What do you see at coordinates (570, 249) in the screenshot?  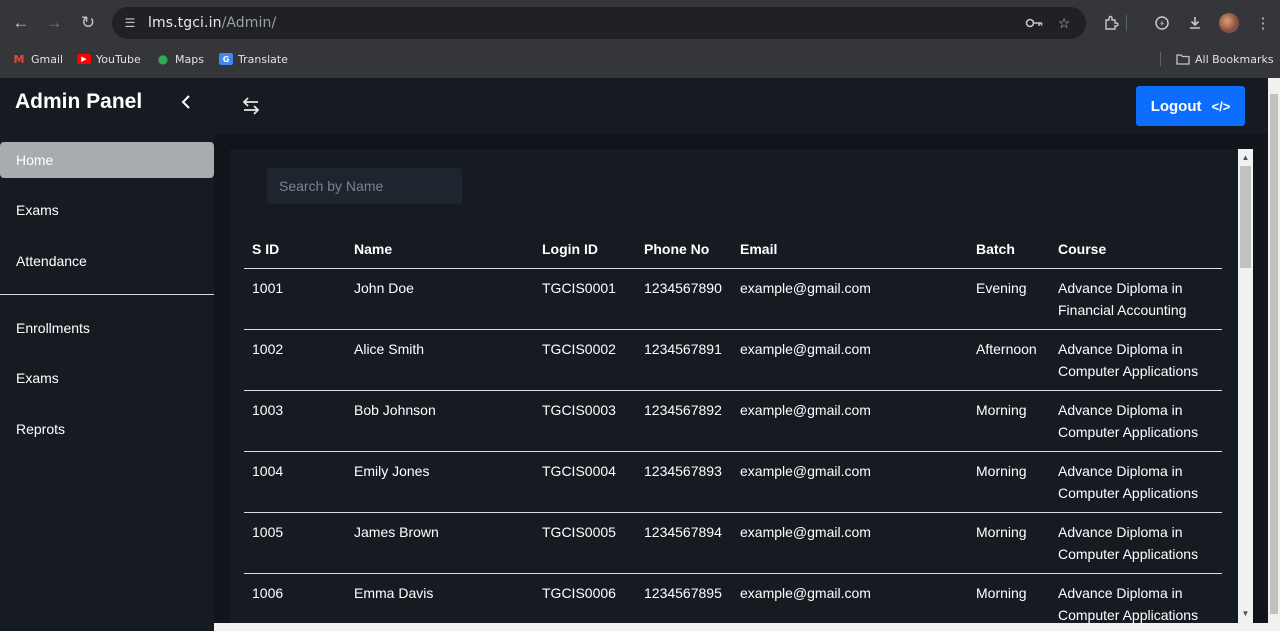 I see `header-col-login: Login ID` at bounding box center [570, 249].